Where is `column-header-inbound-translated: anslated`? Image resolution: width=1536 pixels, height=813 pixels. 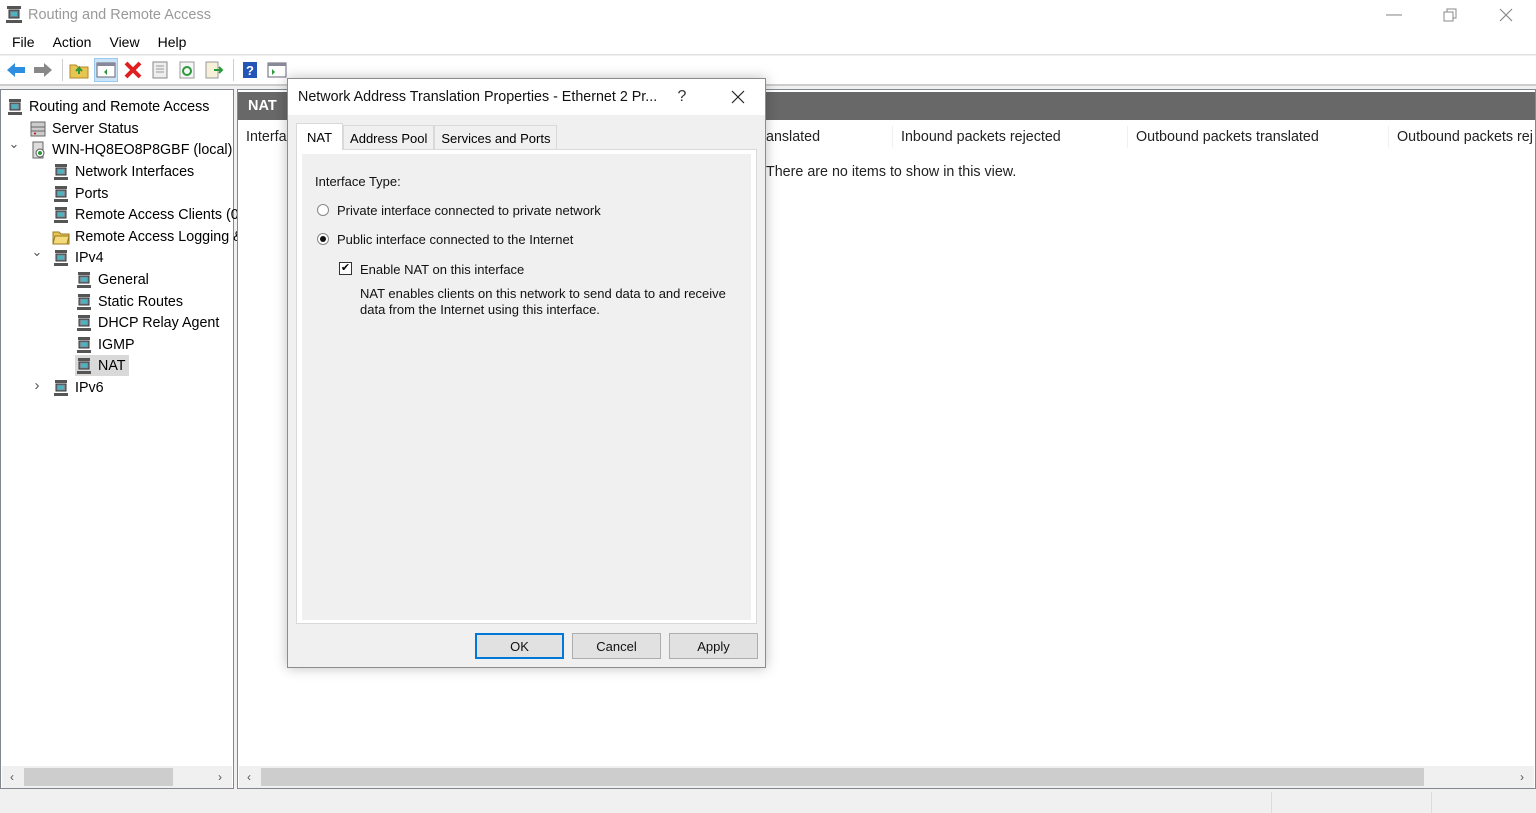 column-header-inbound-translated: anslated is located at coordinates (825, 137).